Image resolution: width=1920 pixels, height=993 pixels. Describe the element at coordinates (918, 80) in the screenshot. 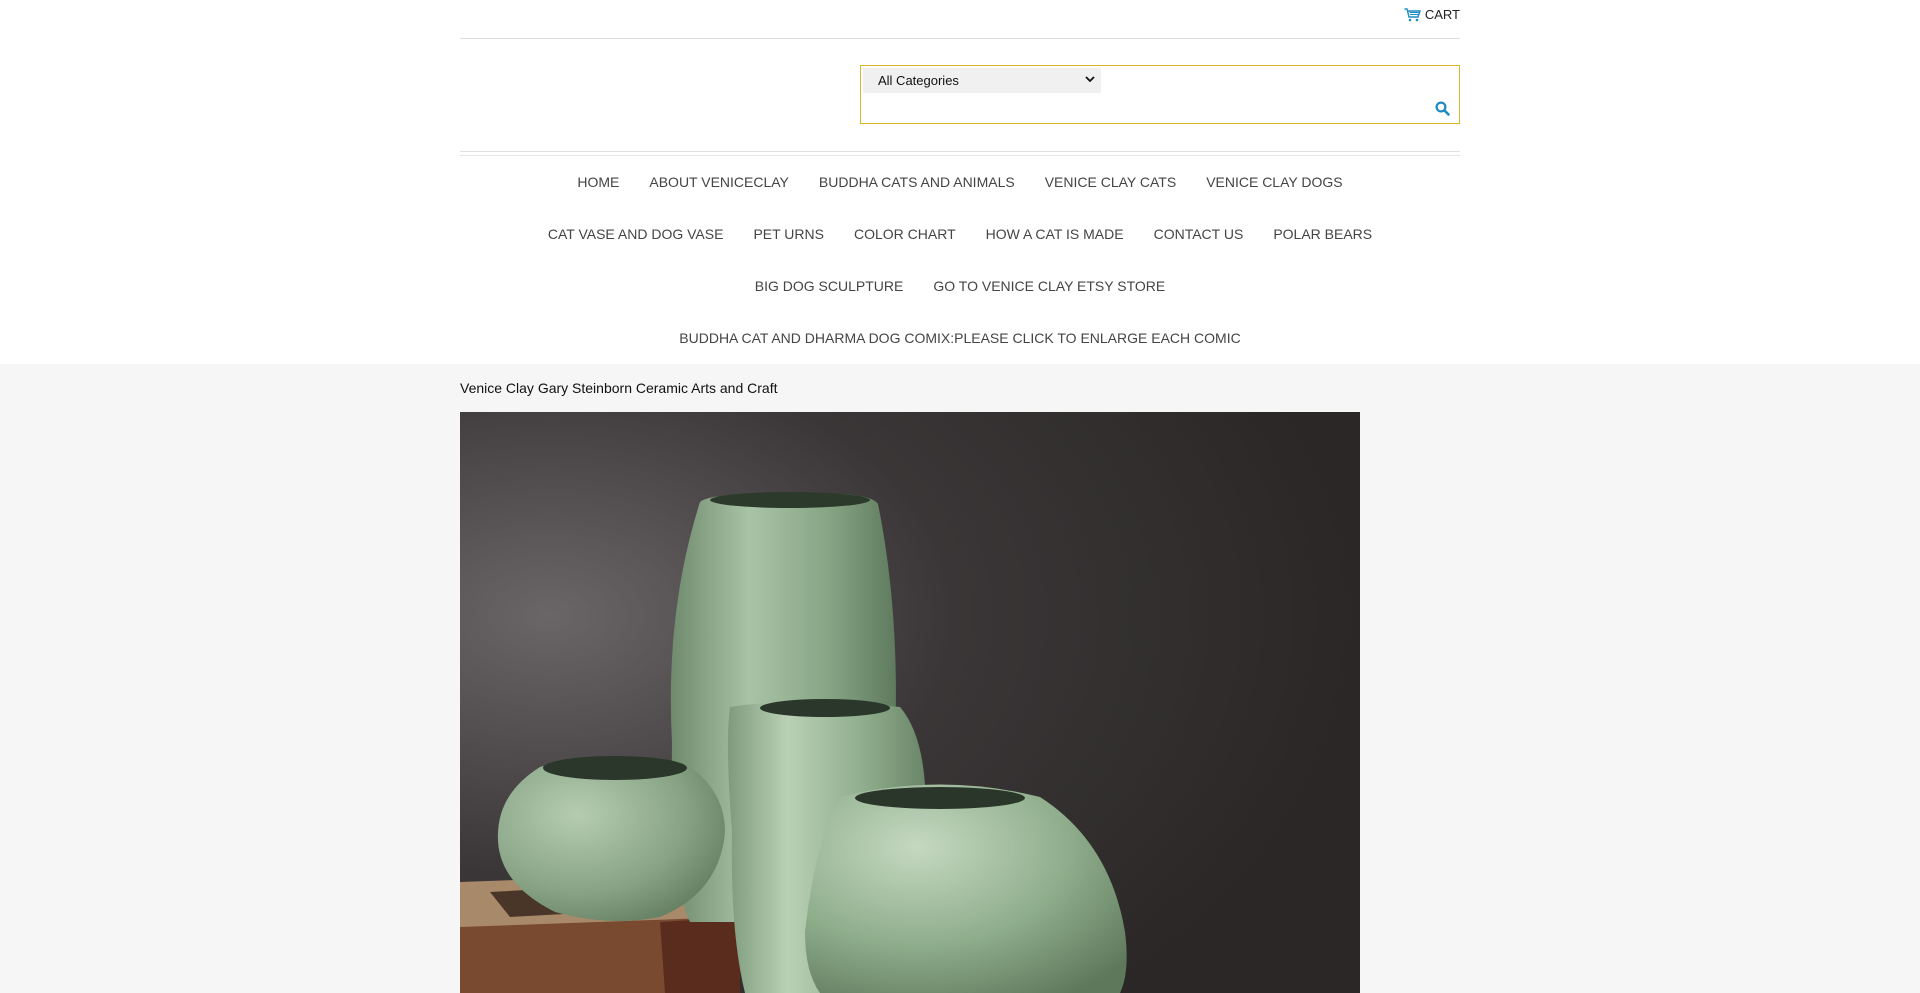

I see `category-select-value: All Categories` at that location.